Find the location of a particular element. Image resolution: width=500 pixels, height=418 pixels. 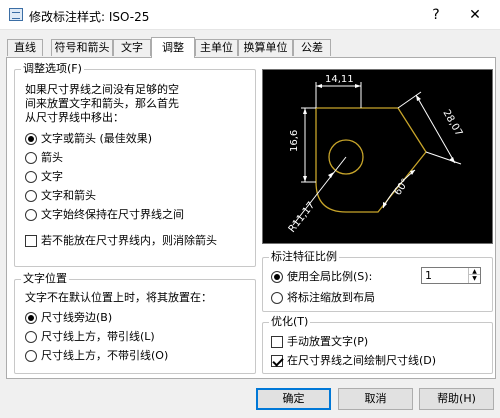

preview-dimension-lines is located at coordinates (377, 154).